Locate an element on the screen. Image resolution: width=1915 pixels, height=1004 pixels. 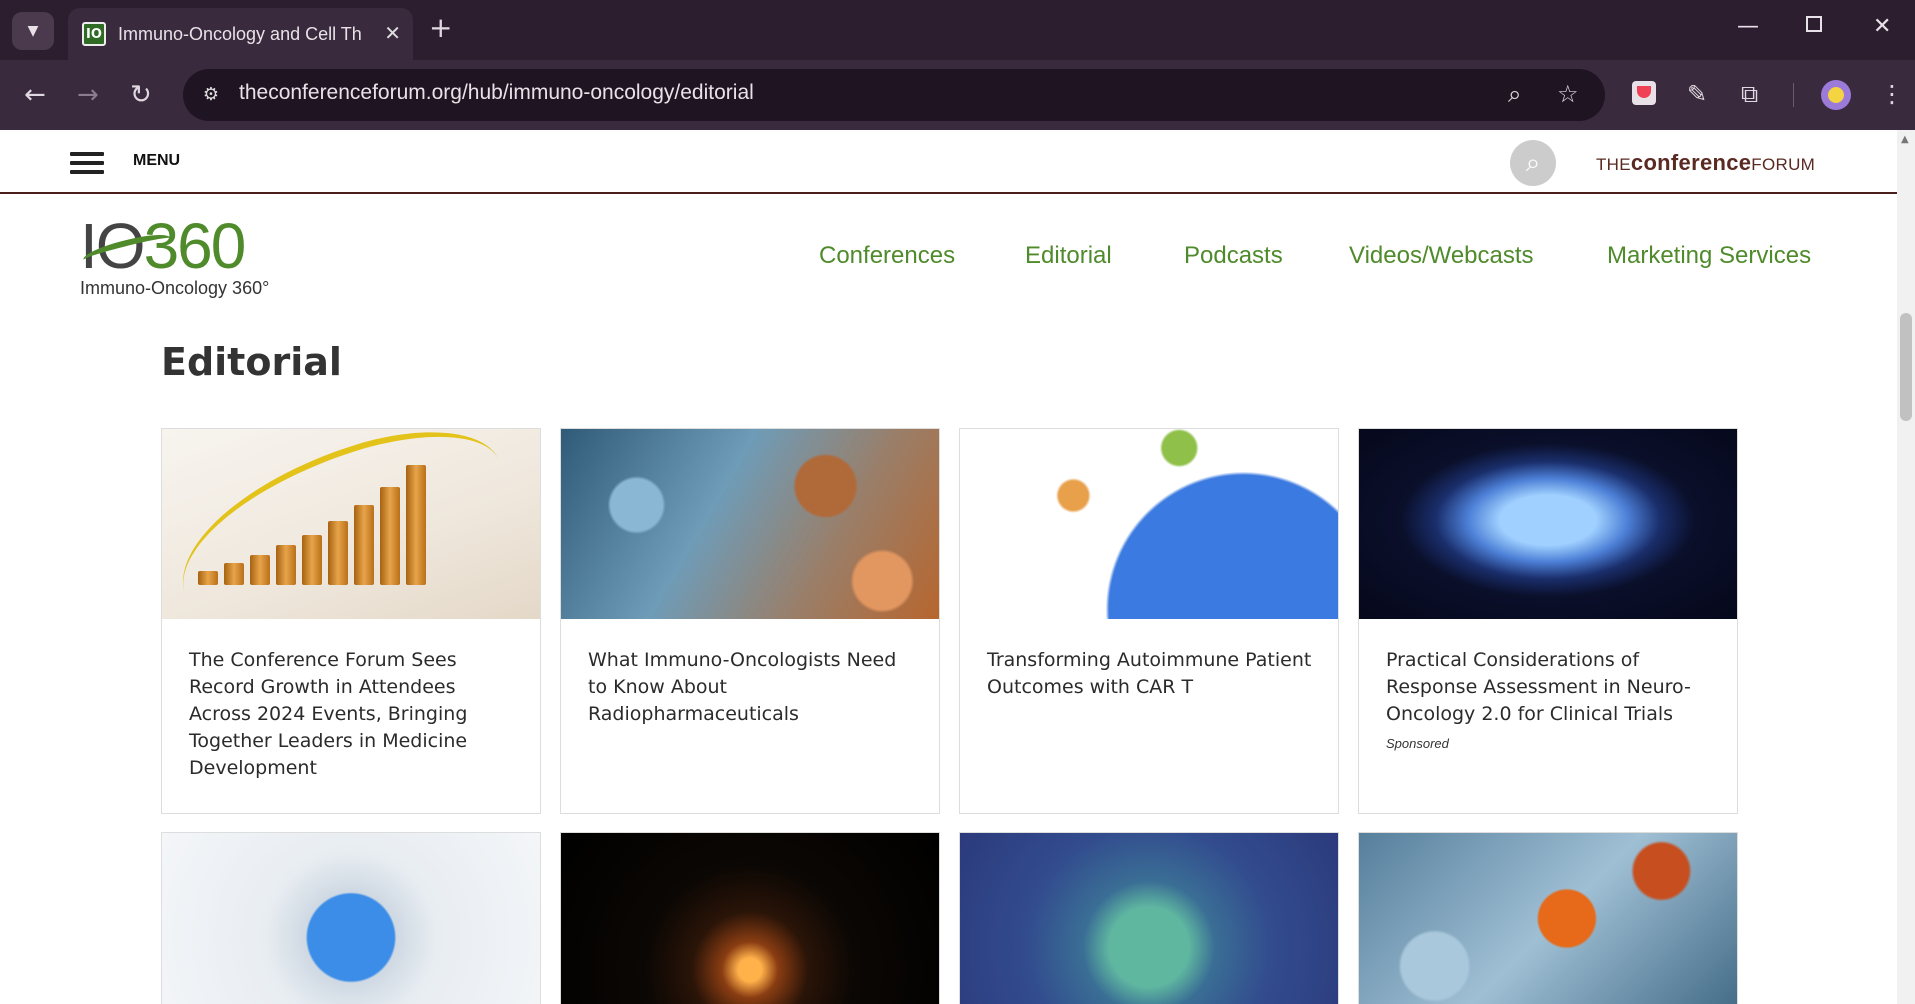
puzzle-magnifier-image is located at coordinates (351, 918).